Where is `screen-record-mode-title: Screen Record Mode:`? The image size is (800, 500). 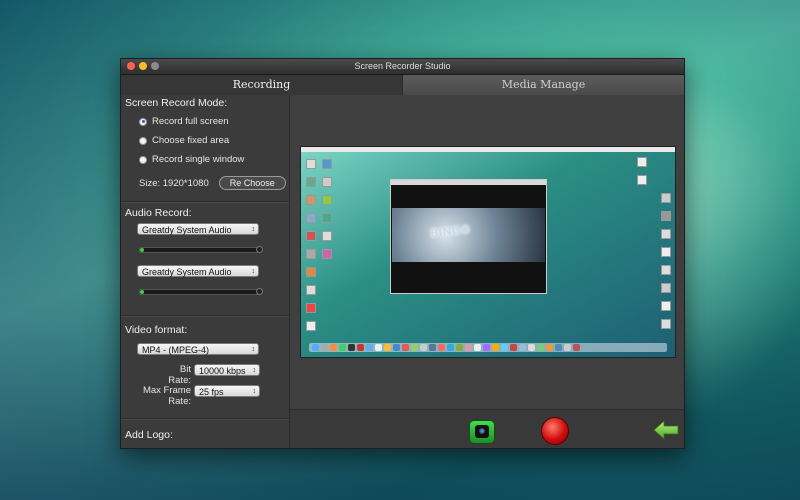
screen-record-mode-title: Screen Record Mode: is located at coordinates (176, 103).